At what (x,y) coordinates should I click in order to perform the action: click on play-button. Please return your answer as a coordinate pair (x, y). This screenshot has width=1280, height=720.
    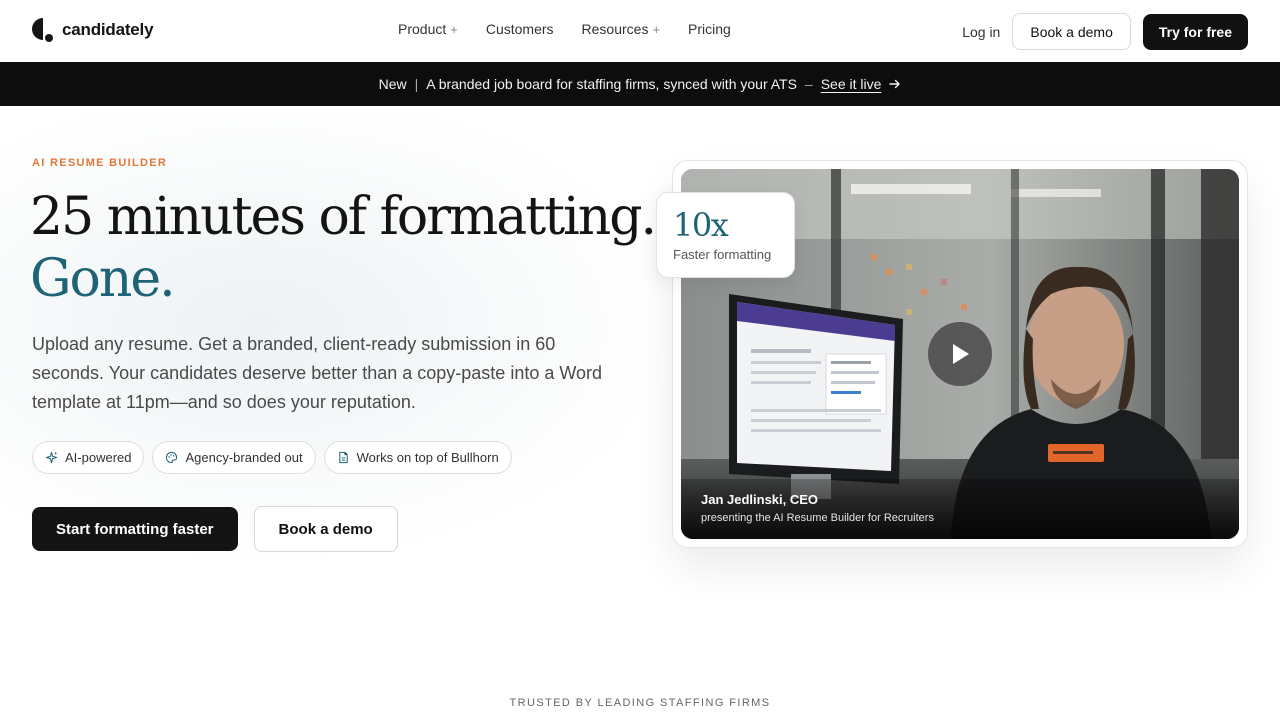
    Looking at the image, I should click on (960, 354).